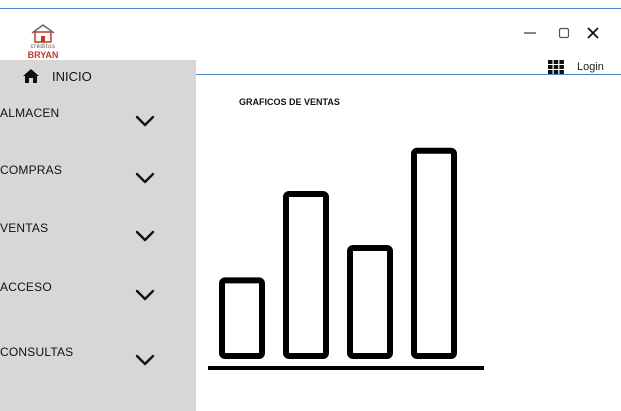 The image size is (621, 411). What do you see at coordinates (408, 74) in the screenshot?
I see `header-divider` at bounding box center [408, 74].